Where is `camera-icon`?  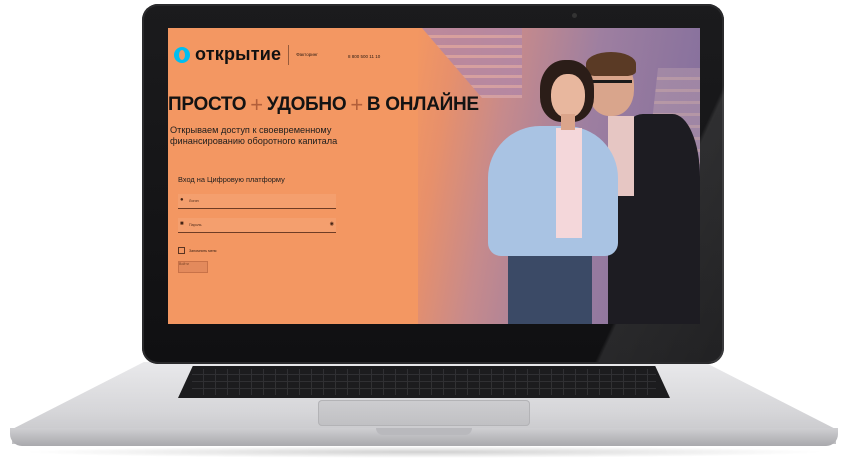
camera-icon is located at coordinates (574, 15).